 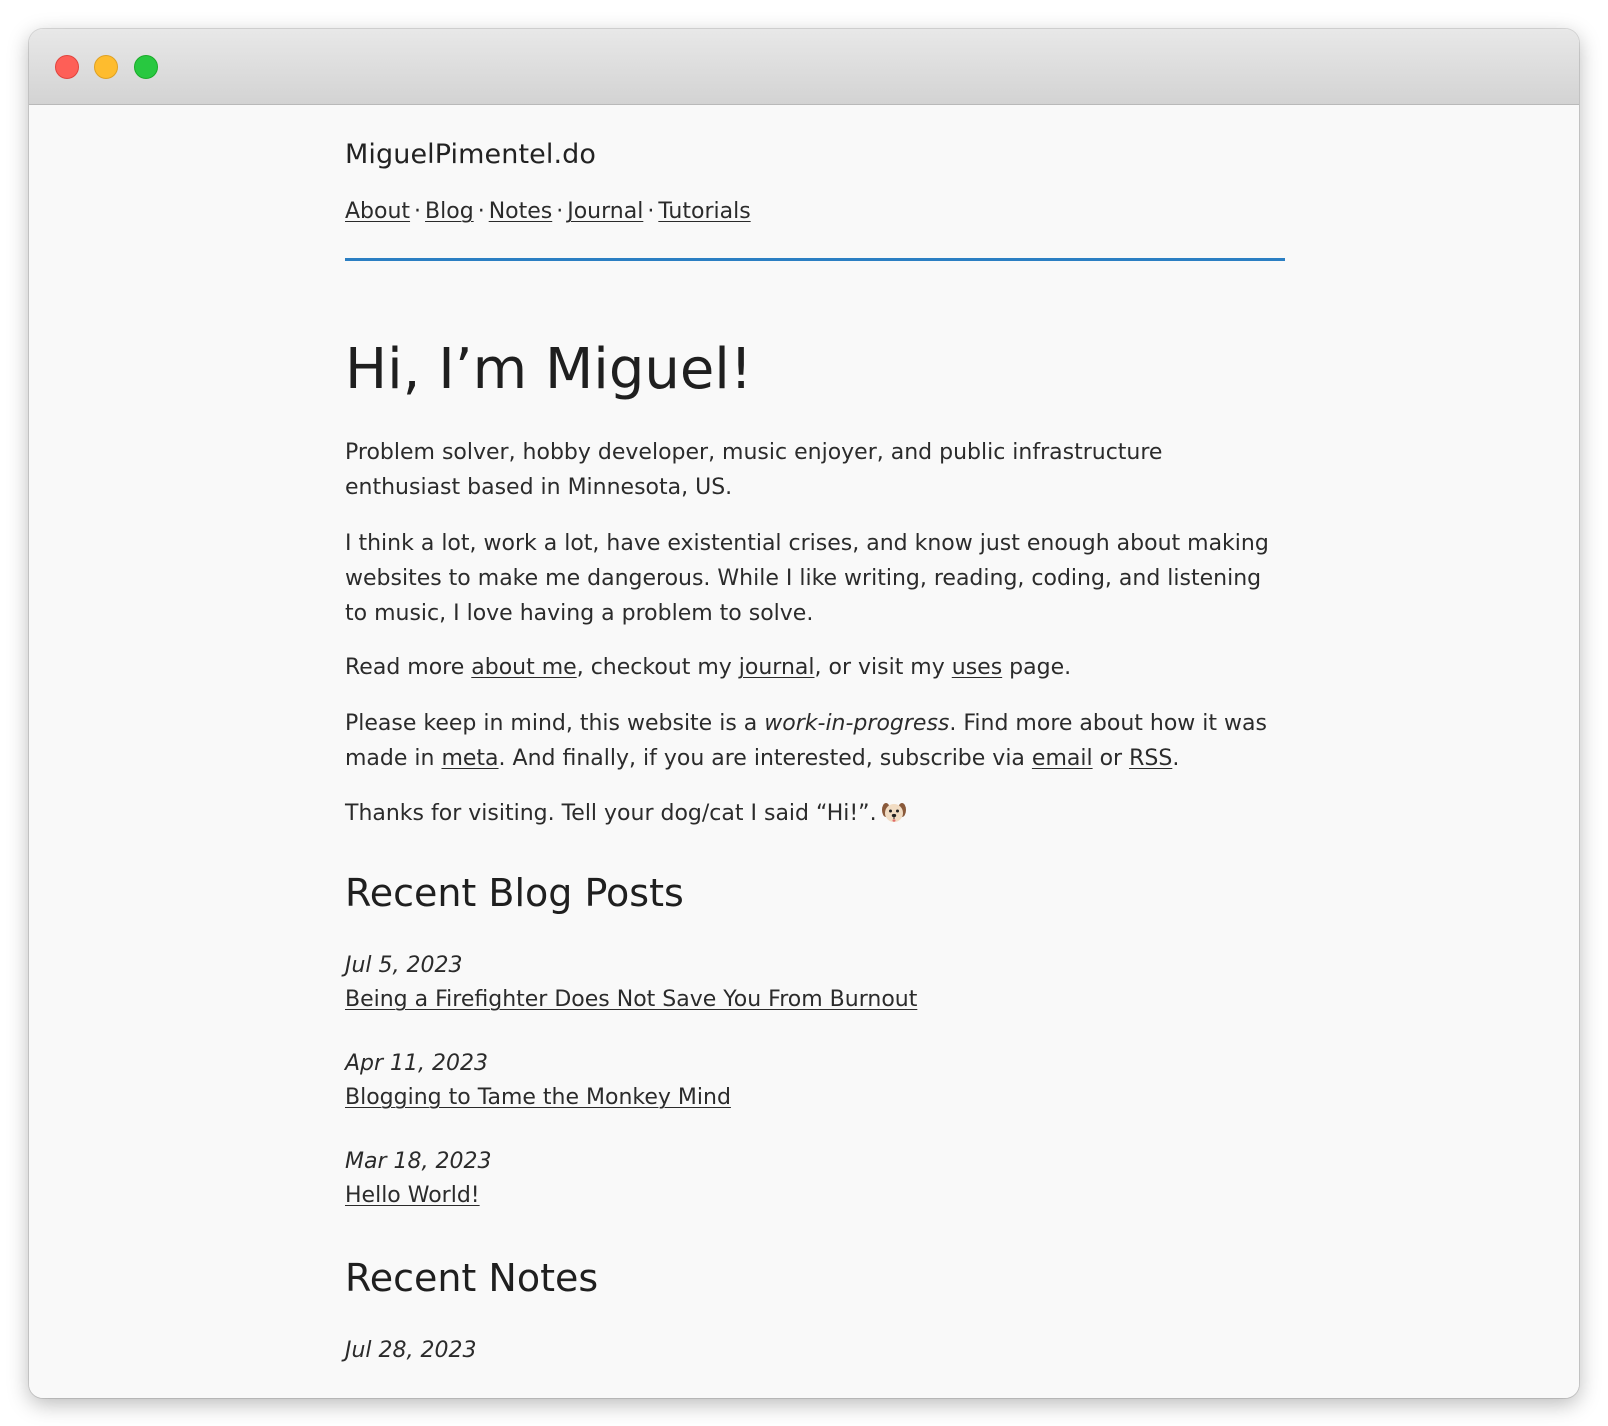 I want to click on window-titlebar, so click(x=804, y=67).